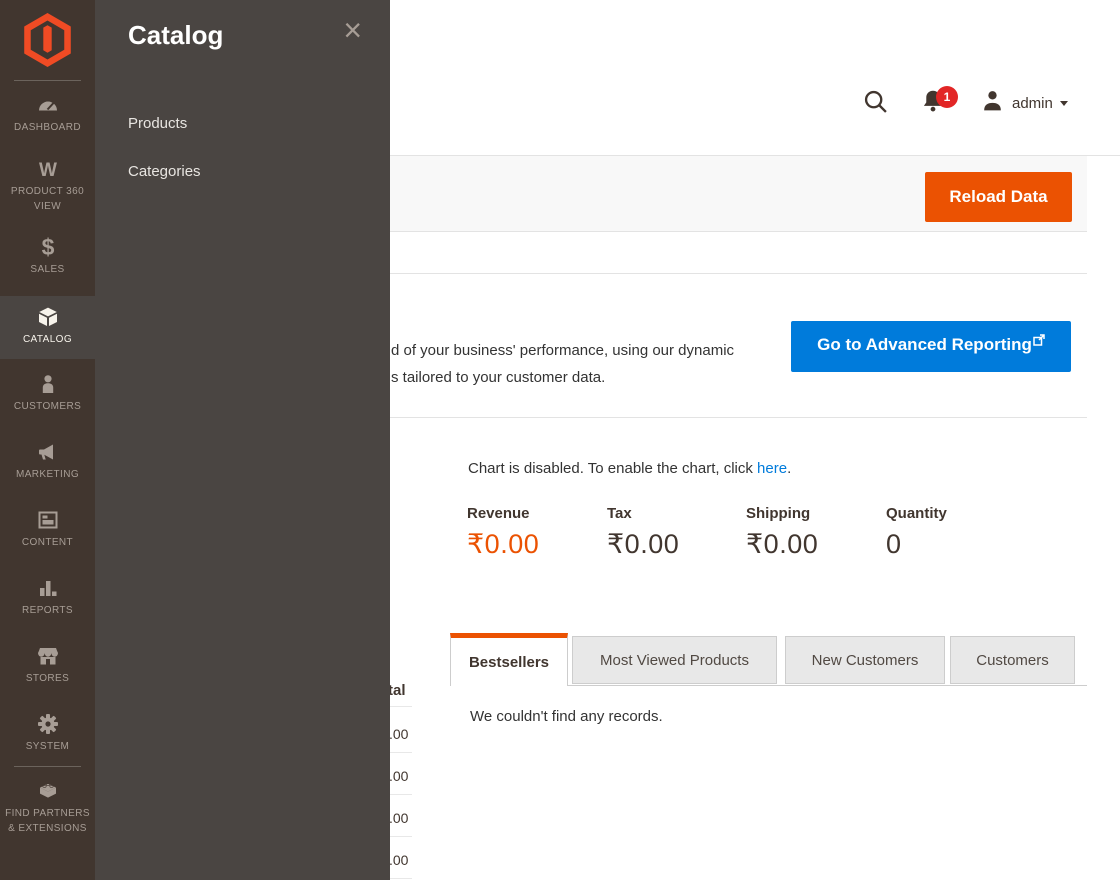  Describe the element at coordinates (566, 716) in the screenshot. I see `empty-records-message: We couldn't find any records.` at that location.